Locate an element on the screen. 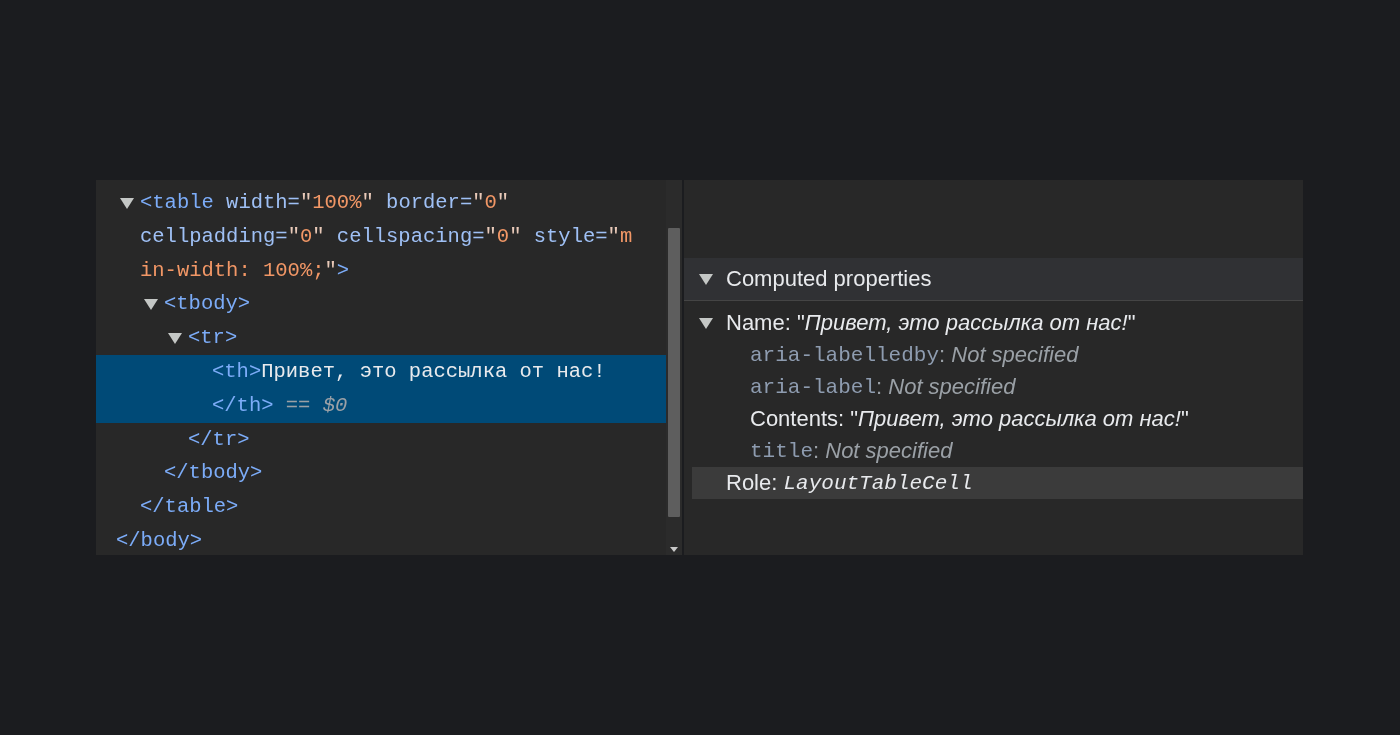 The width and height of the screenshot is (1400, 735). code-line: in-width: 100%;"> is located at coordinates (245, 270).